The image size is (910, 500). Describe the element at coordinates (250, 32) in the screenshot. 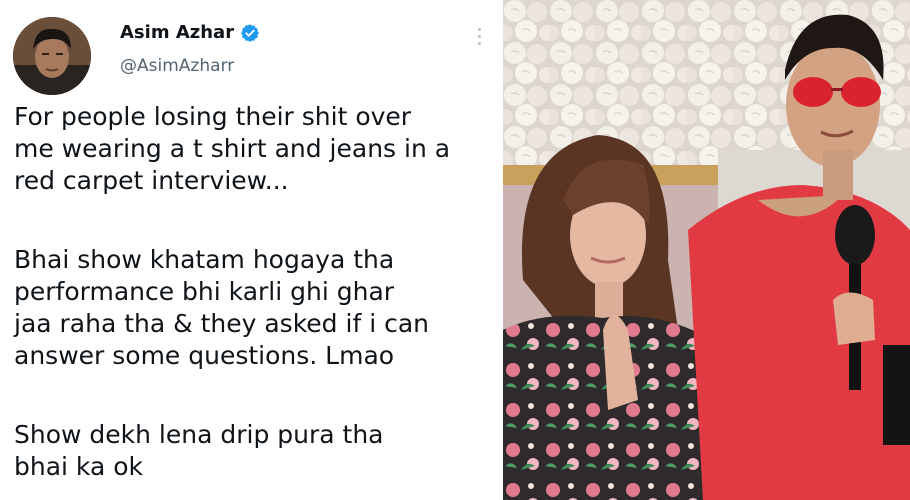

I see `verified-badge-icon` at that location.